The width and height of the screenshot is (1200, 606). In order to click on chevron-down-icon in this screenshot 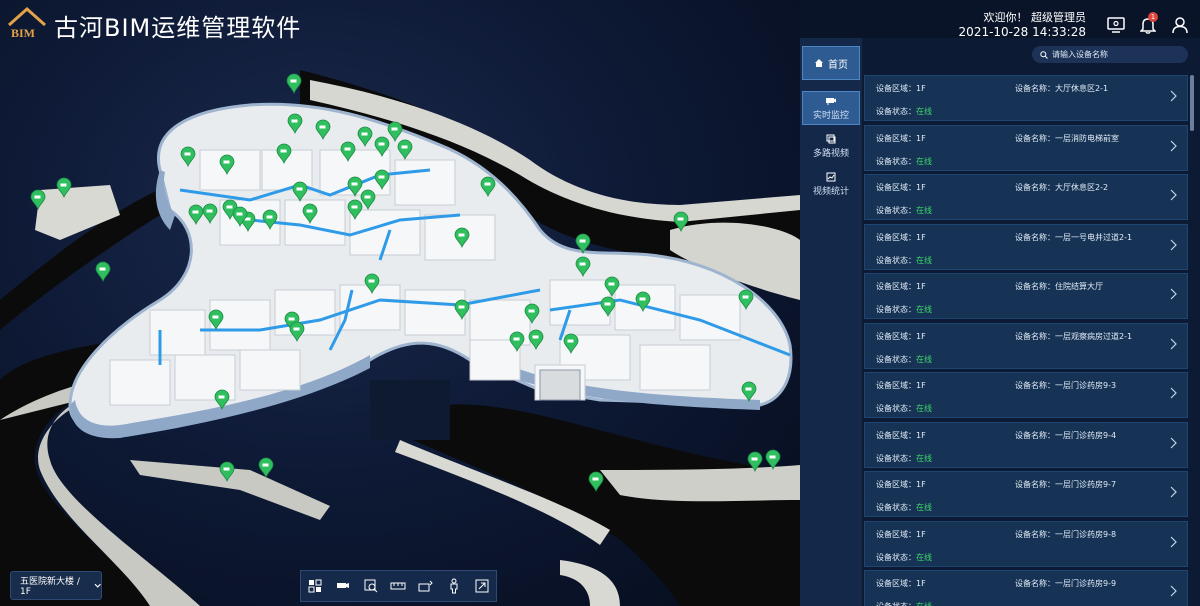, I will do `click(97, 585)`.